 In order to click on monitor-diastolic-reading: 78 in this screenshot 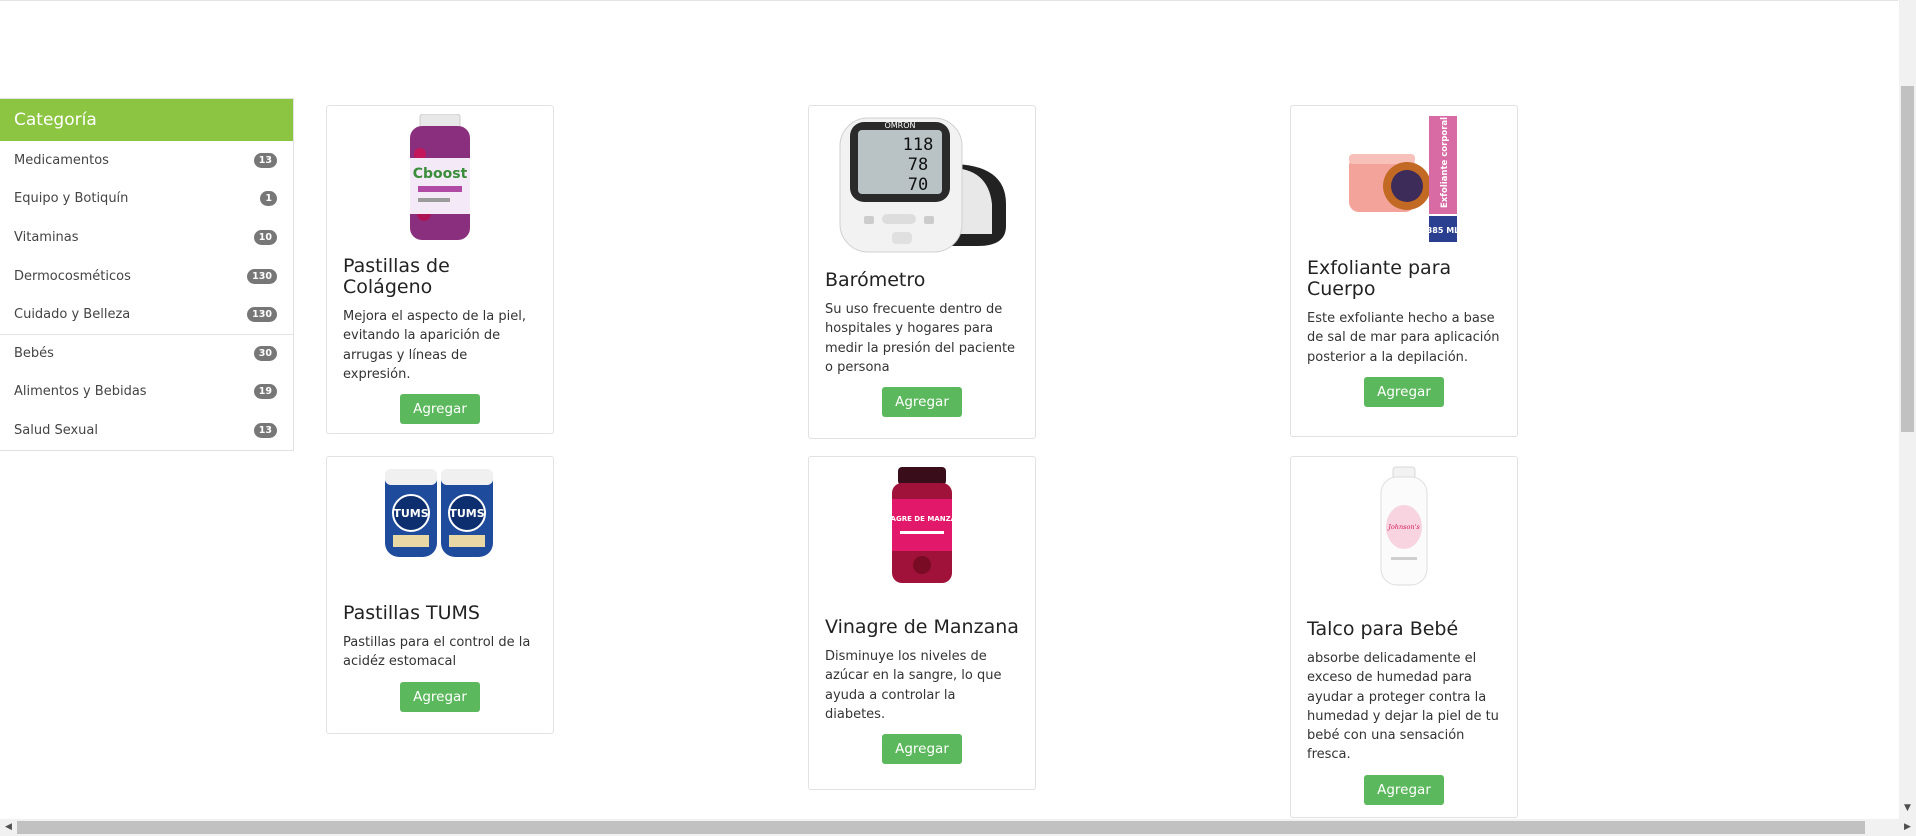, I will do `click(918, 165)`.